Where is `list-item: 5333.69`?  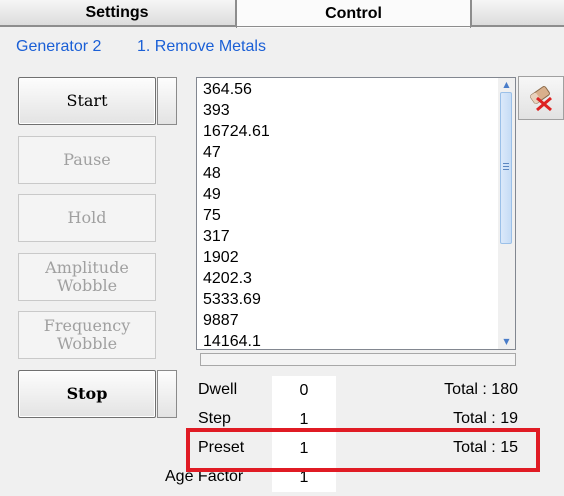
list-item: 5333.69 is located at coordinates (232, 299).